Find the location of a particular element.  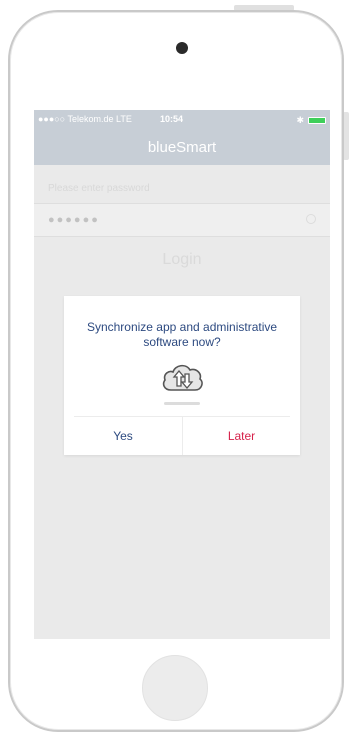

home-button-icon is located at coordinates (175, 688).